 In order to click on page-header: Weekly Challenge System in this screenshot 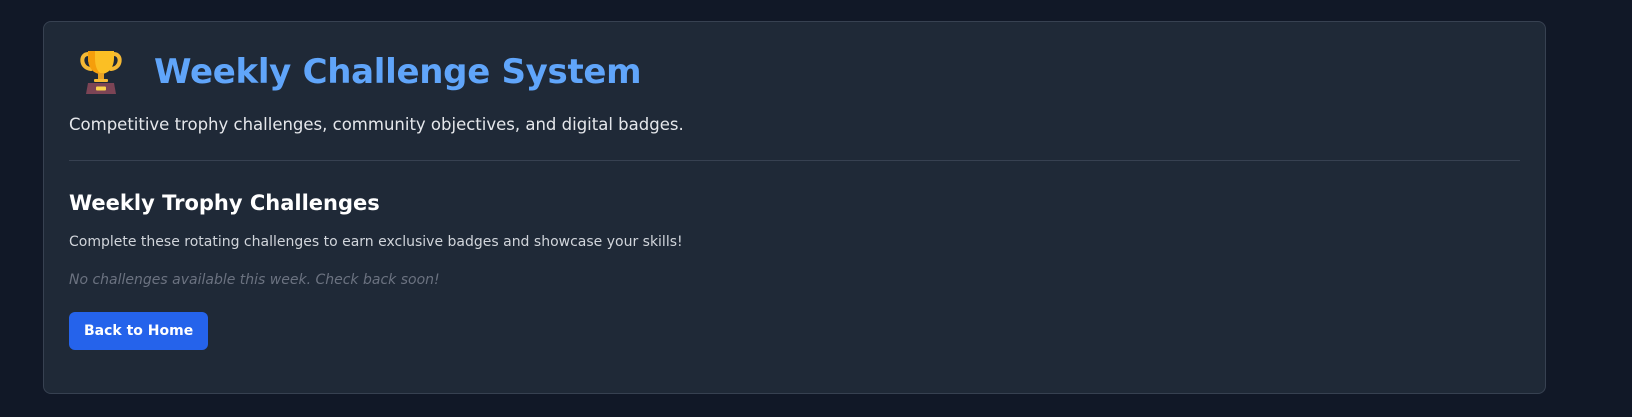, I will do `click(794, 72)`.